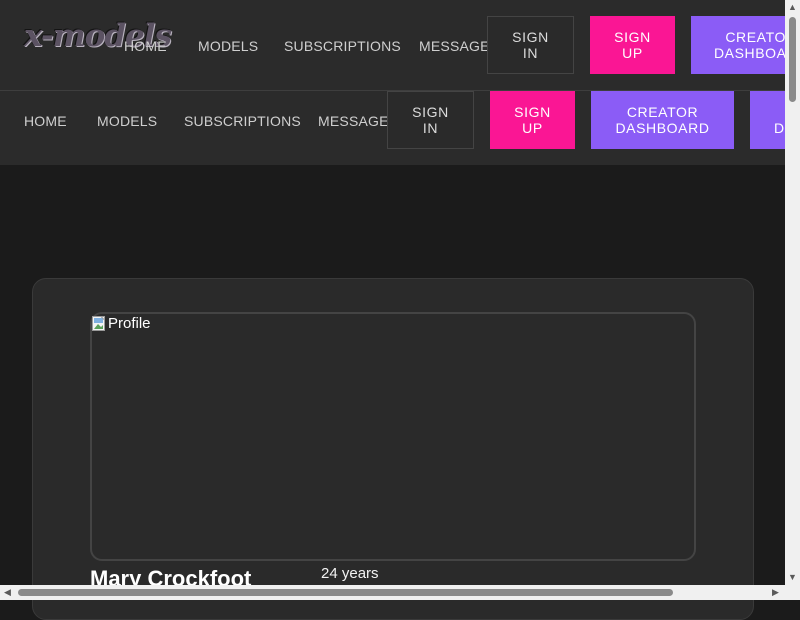 This screenshot has width=800, height=620. What do you see at coordinates (127, 121) in the screenshot?
I see `nav-models-link-2: MODELS` at bounding box center [127, 121].